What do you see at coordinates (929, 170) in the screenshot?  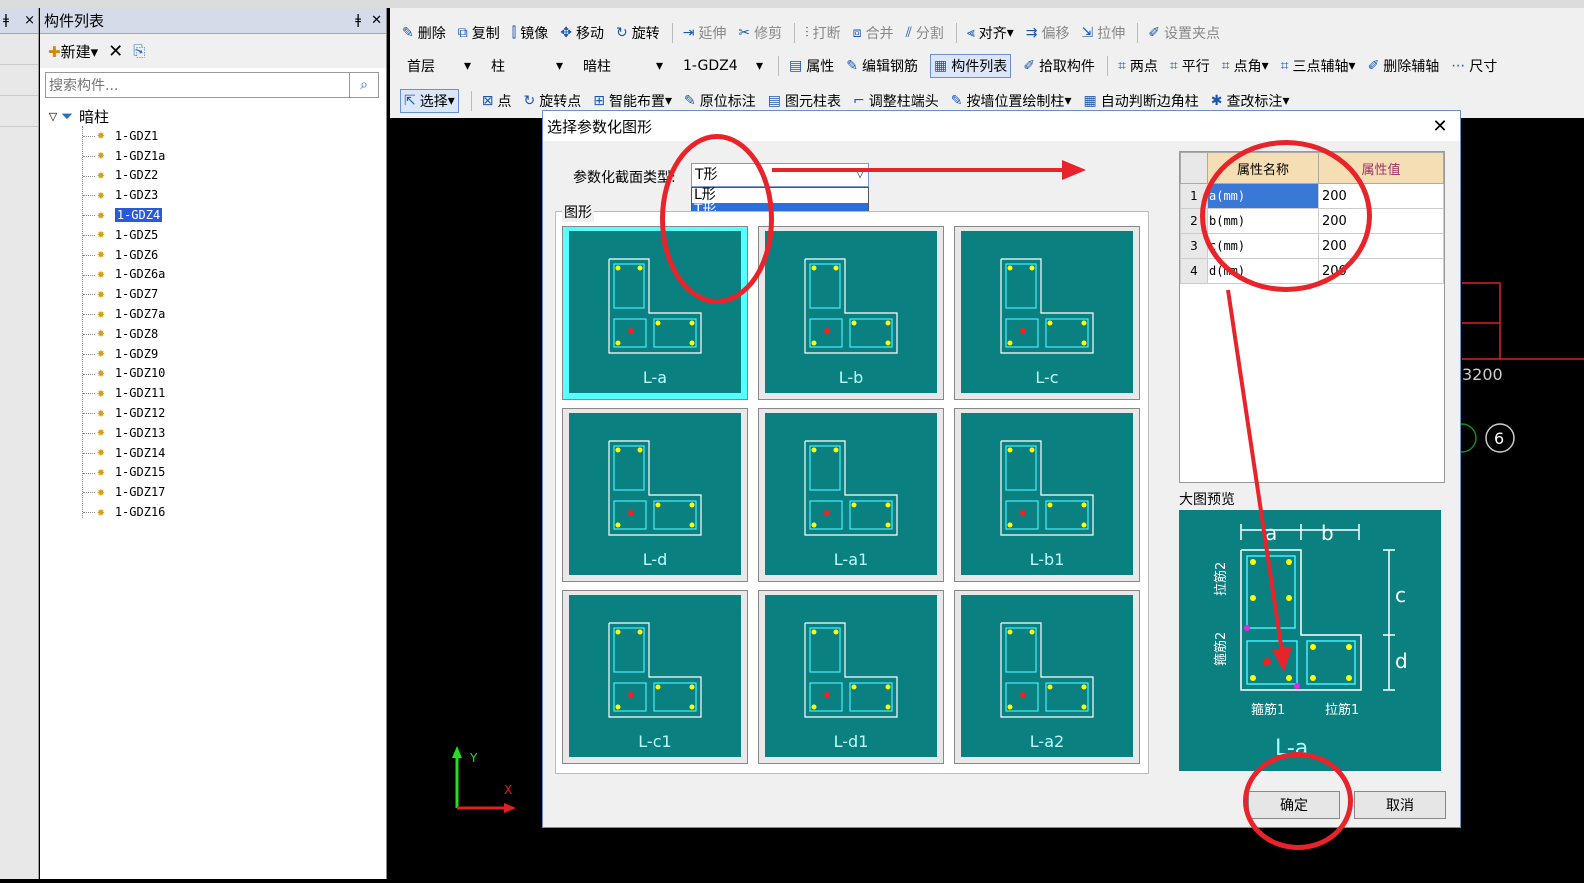 I see `arrow-to-properties` at bounding box center [929, 170].